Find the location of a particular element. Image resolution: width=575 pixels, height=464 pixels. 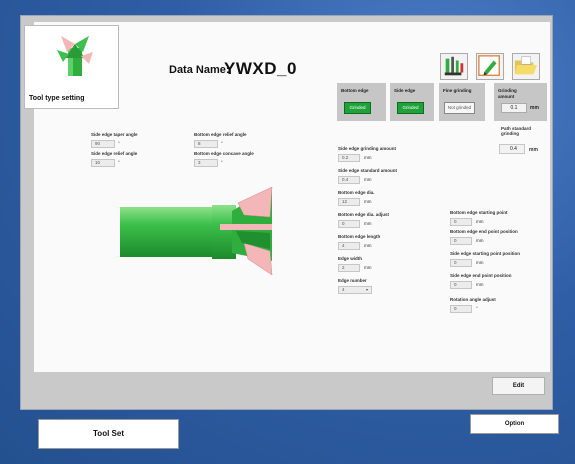

bottom-edge-title: Bottom edge is located at coordinates (355, 90).